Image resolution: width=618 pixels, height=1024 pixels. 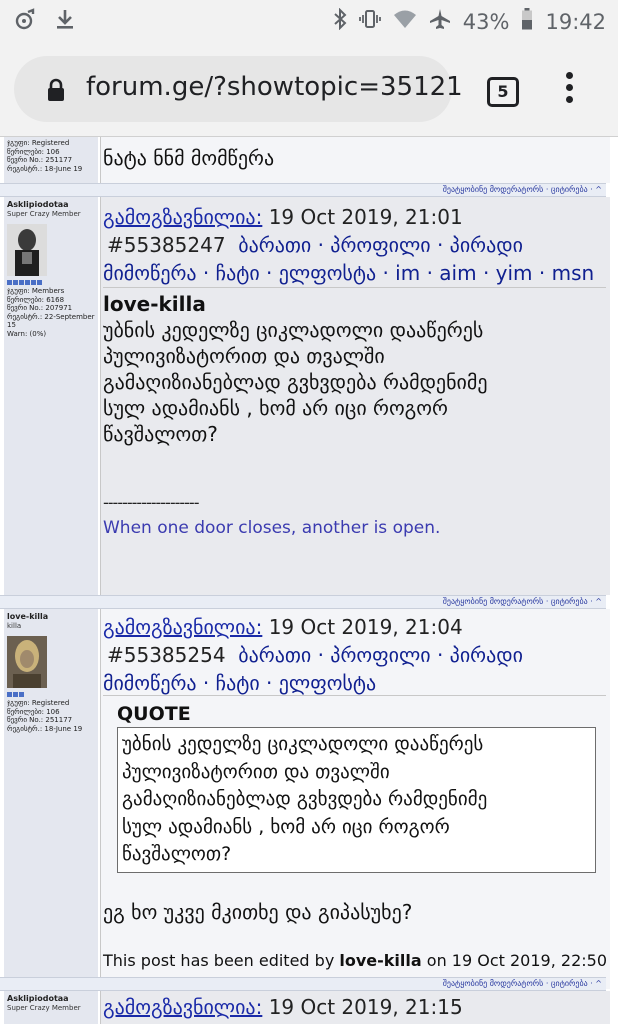 I want to click on post-body-area: გამოგზავნილია: 19 Oct 2019, 21:15, so click(x=355, y=1007).